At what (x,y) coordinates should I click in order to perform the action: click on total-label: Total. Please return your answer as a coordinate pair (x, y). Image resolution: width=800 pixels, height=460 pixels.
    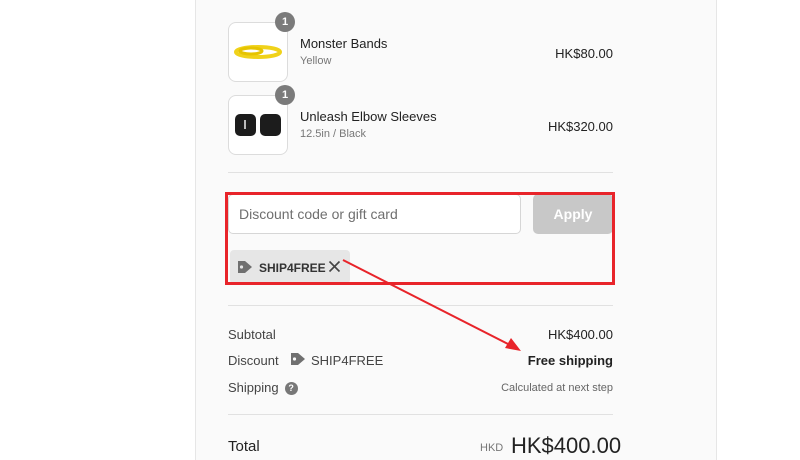
    Looking at the image, I should click on (244, 446).